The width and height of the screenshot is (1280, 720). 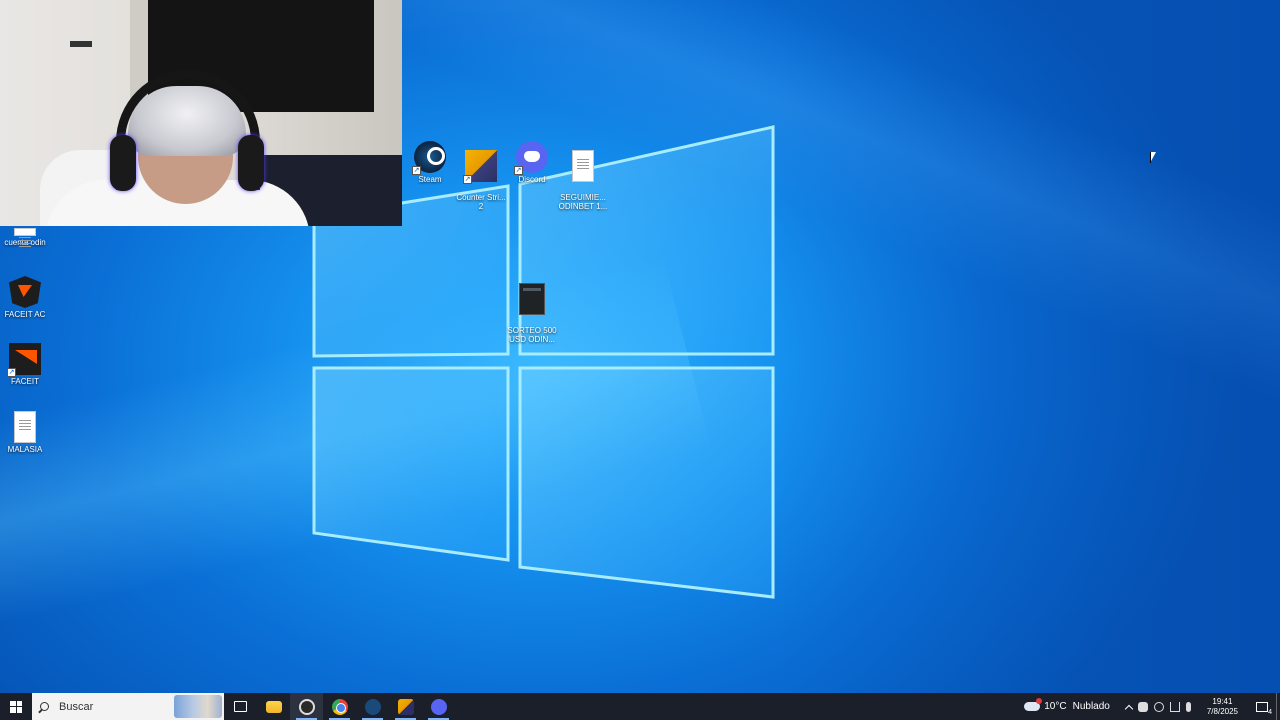 I want to click on clock-time: 19:41, so click(x=1222, y=701).